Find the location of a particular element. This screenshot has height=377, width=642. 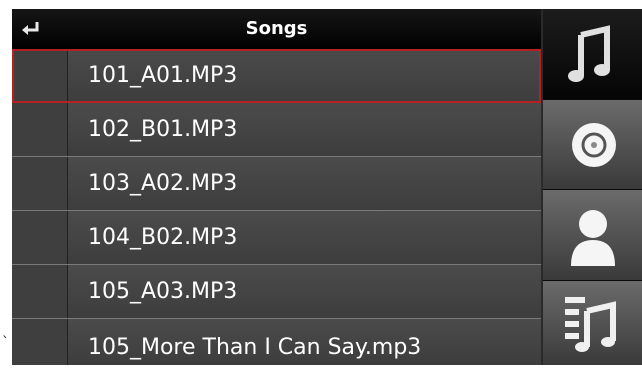

songs-category-button is located at coordinates (592, 54).